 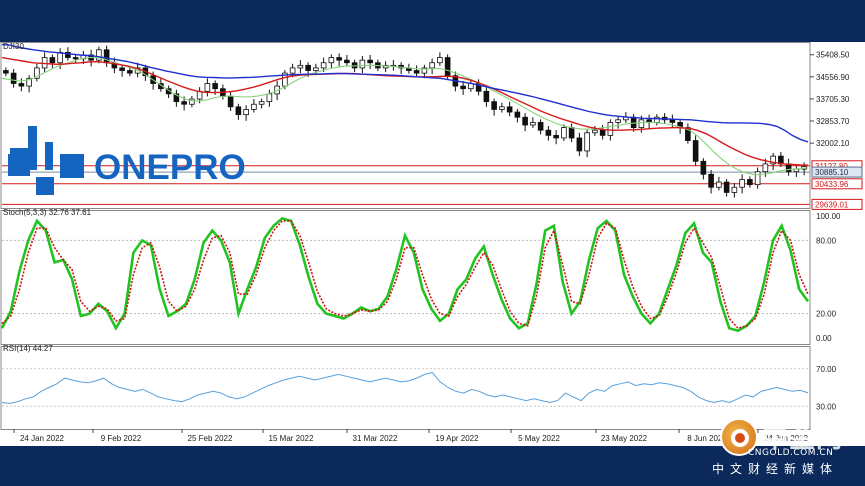 I want to click on level-label: 30433.96, so click(x=832, y=184).